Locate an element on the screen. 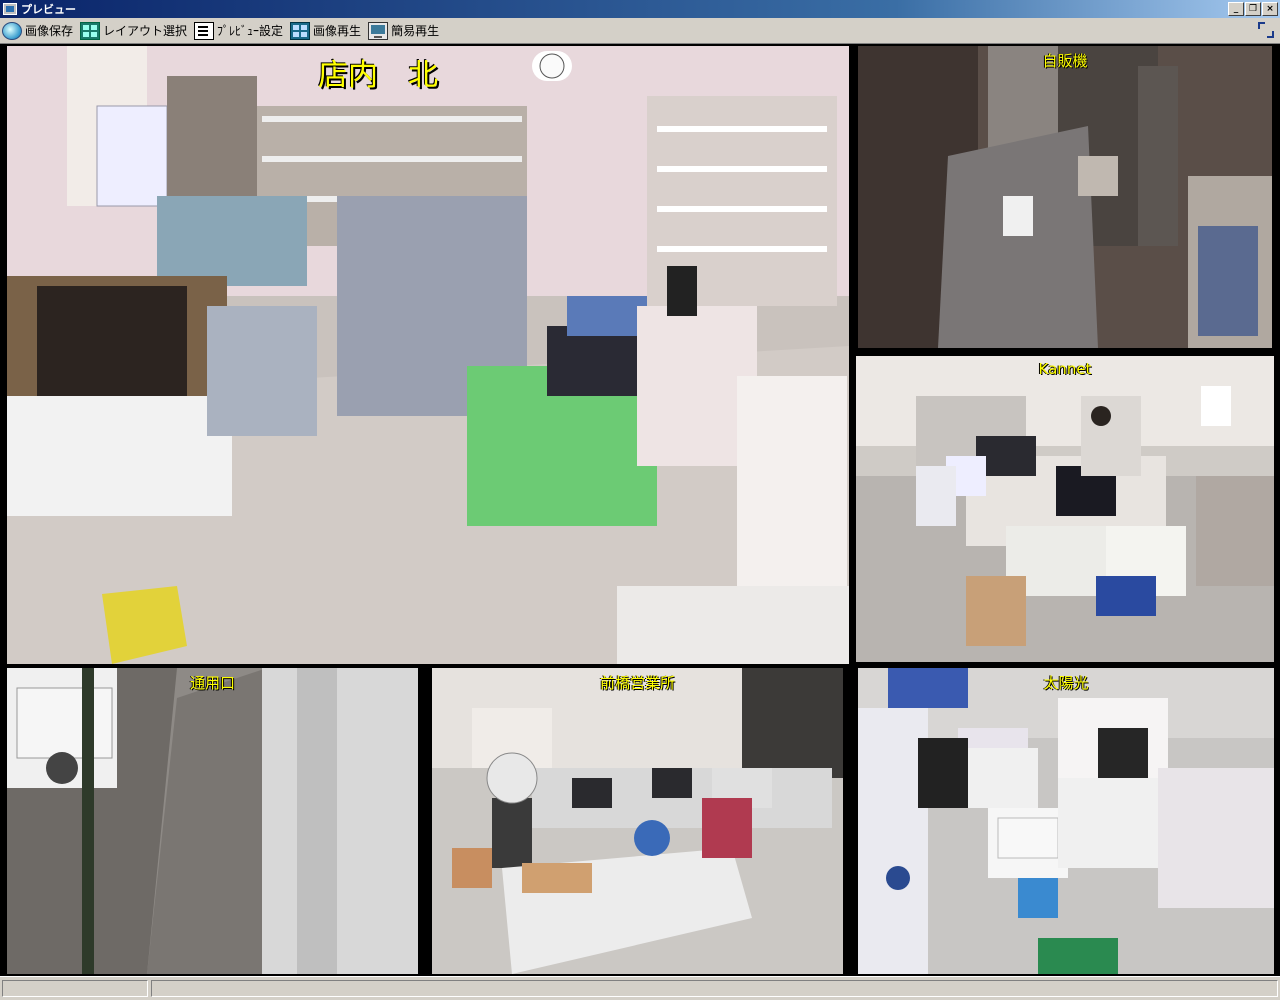 The width and height of the screenshot is (1280, 1000). maebashi-office-scene is located at coordinates (637, 821).